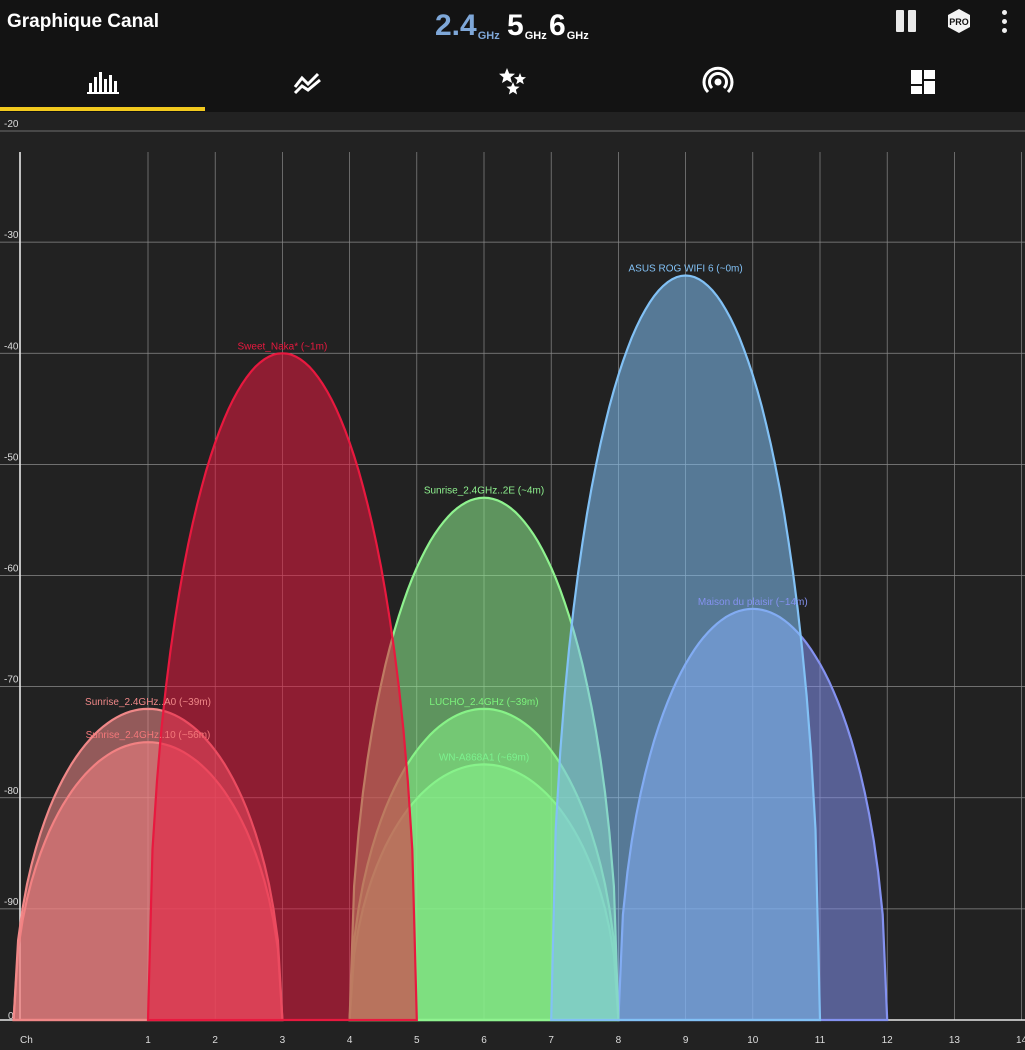 This screenshot has width=1025, height=1050. What do you see at coordinates (820, 1040) in the screenshot?
I see `x-tick-label: 11` at bounding box center [820, 1040].